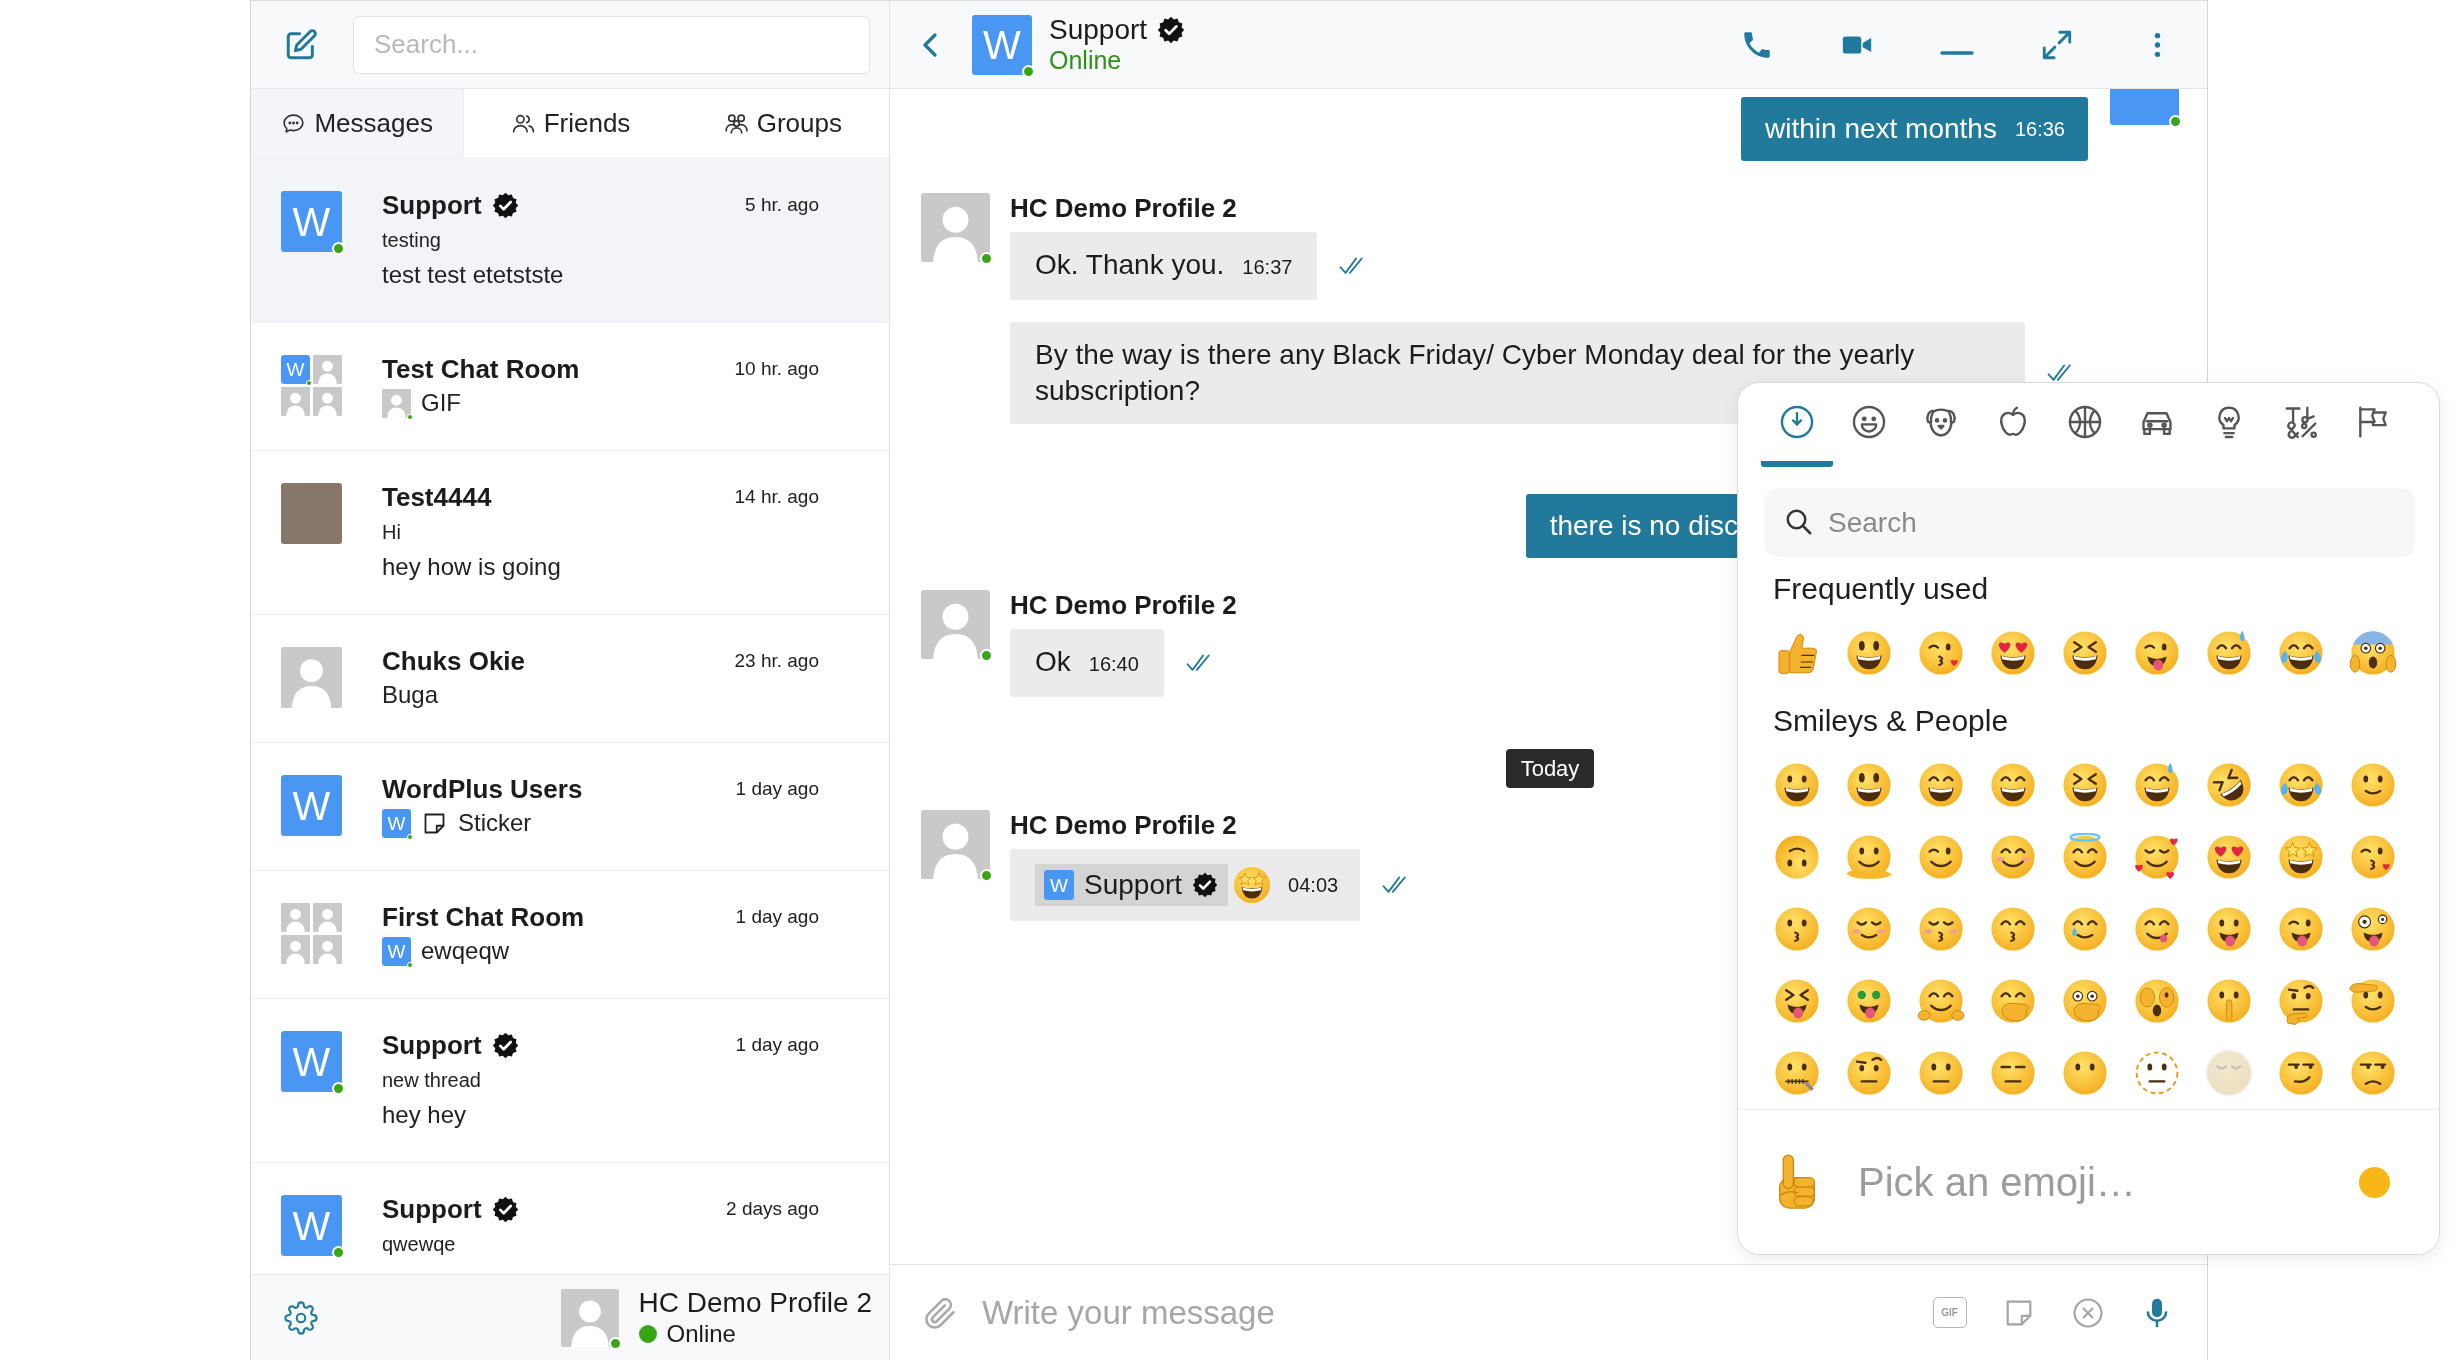 This screenshot has width=2459, height=1360. Describe the element at coordinates (1957, 52) in the screenshot. I see `minimize-icon` at that location.